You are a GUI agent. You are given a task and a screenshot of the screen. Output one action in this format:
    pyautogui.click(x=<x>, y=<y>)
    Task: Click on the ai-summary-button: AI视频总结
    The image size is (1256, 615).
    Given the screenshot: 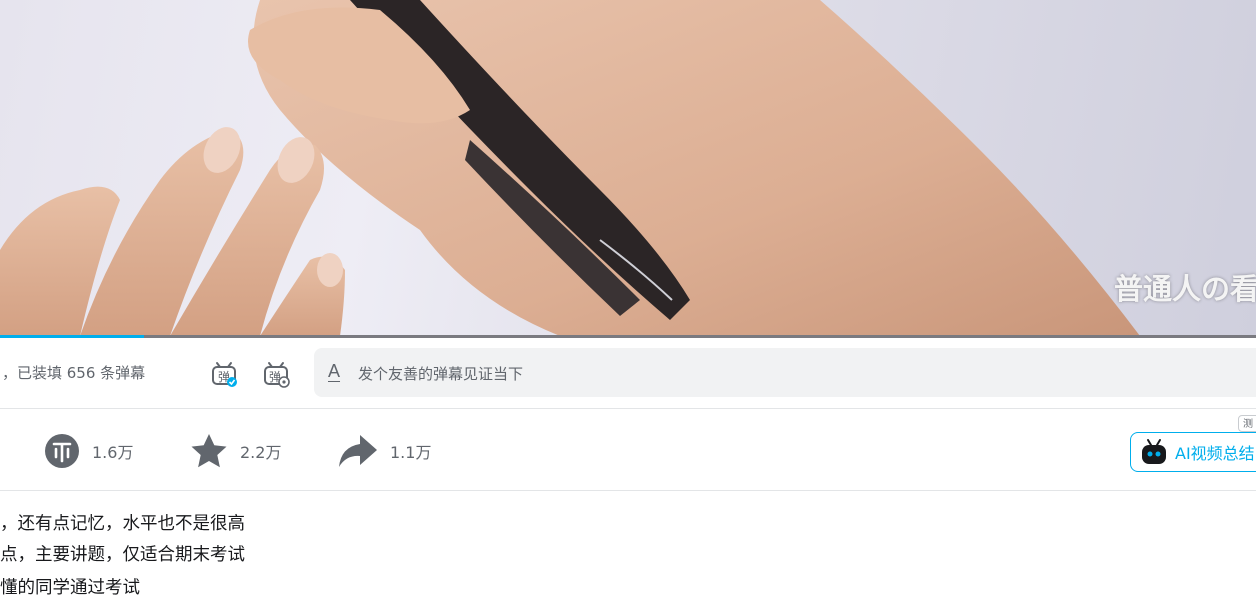 What is the action you would take?
    pyautogui.click(x=1193, y=452)
    